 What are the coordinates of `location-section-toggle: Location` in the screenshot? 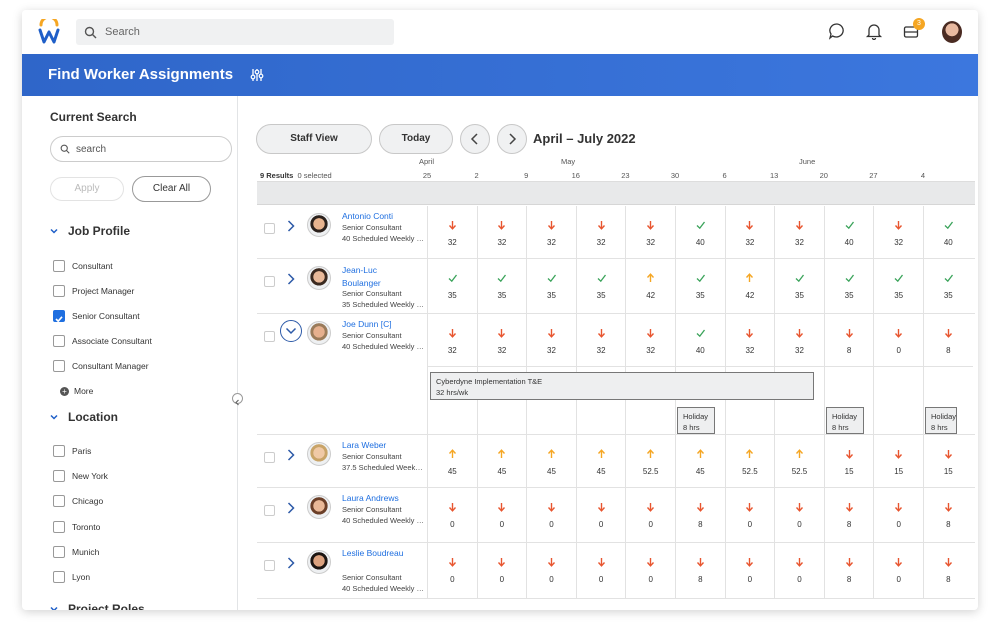 It's located at (84, 417).